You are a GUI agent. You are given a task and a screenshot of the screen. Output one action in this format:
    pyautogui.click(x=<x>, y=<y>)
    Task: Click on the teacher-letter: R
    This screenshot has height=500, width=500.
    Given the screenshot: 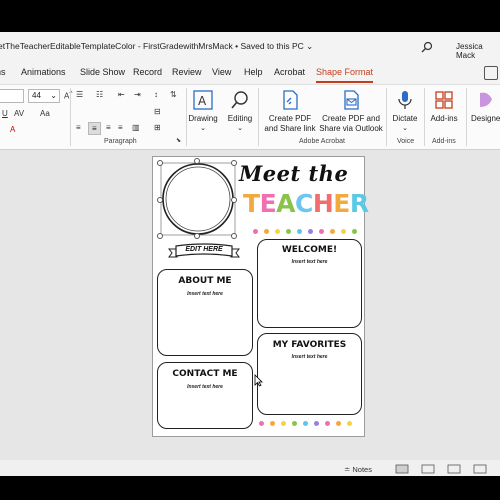 What is the action you would take?
    pyautogui.click(x=359, y=203)
    